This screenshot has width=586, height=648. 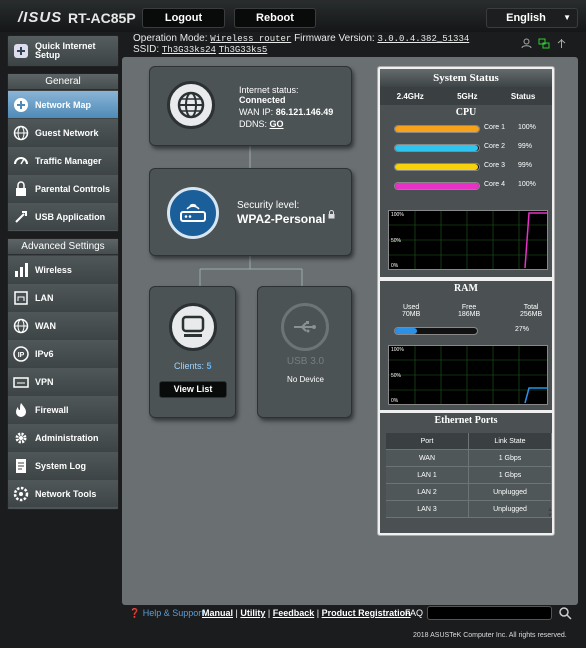 I want to click on sidebar-item-label: IPv6, so click(x=44, y=353).